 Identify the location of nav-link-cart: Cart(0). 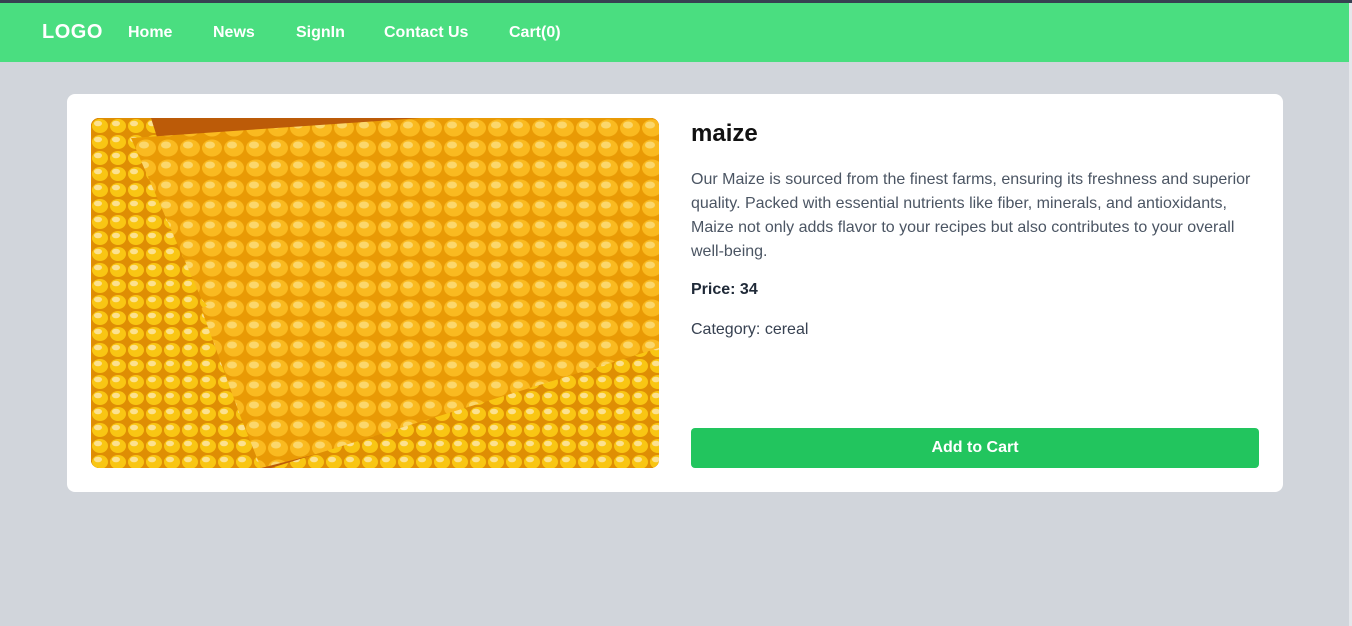
(535, 33).